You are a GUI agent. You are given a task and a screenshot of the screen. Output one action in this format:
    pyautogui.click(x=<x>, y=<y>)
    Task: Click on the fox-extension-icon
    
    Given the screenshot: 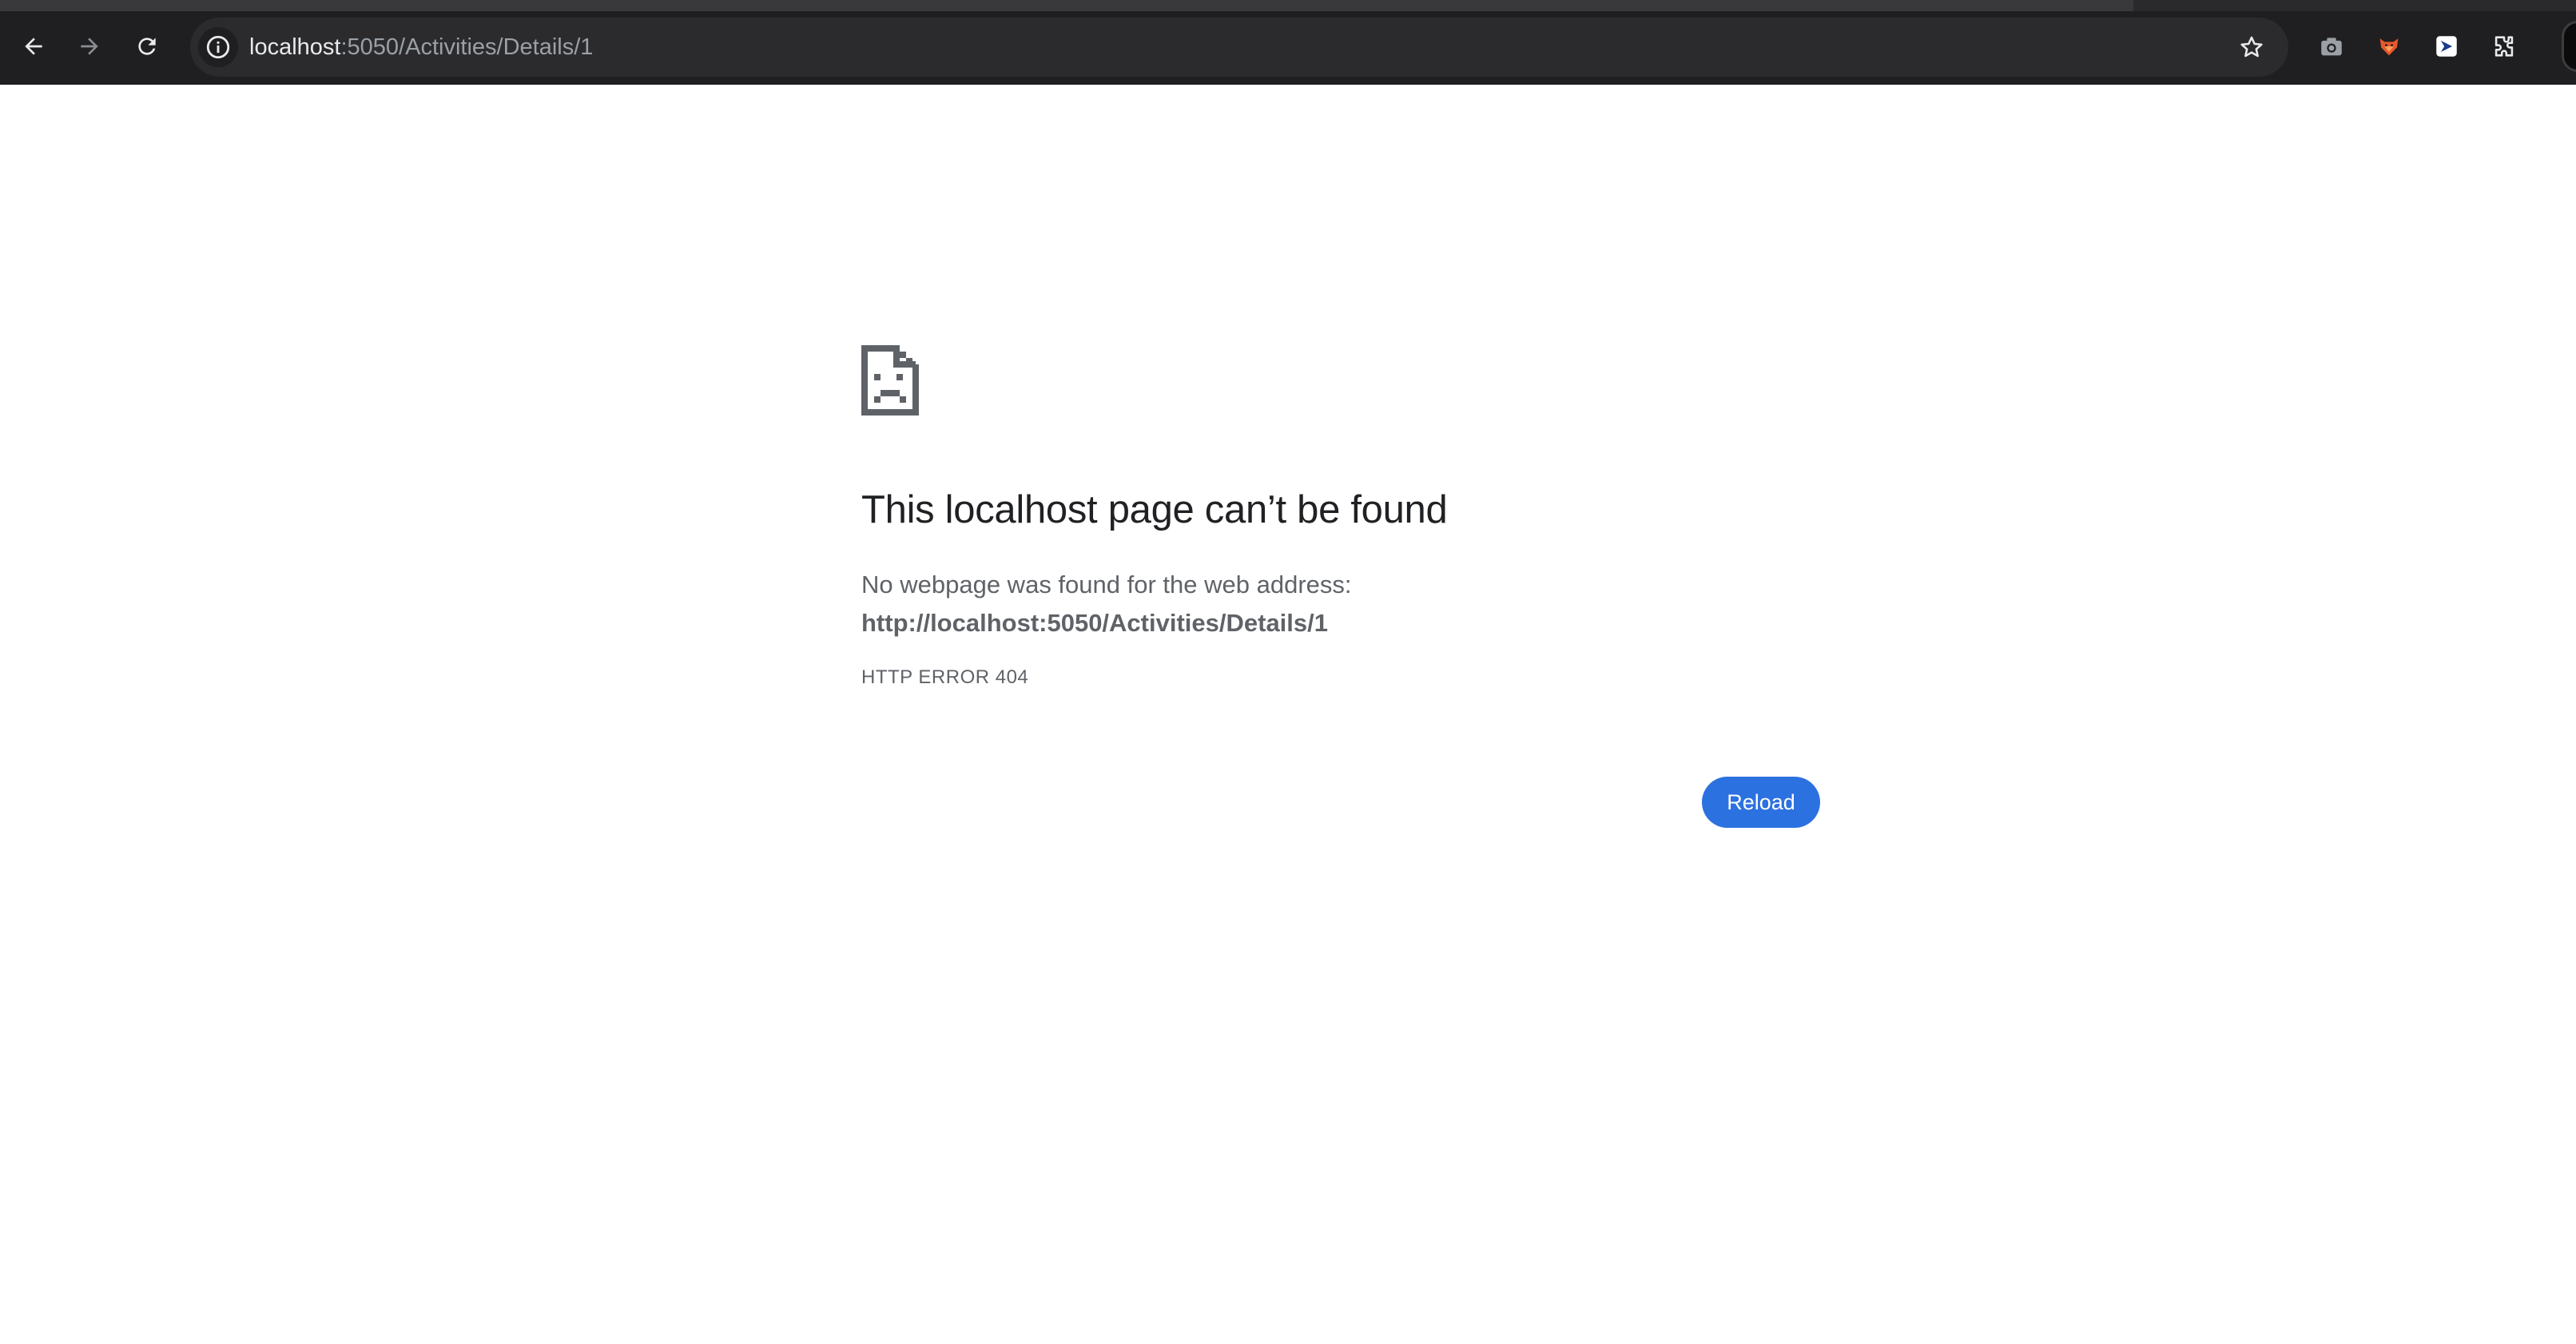 What is the action you would take?
    pyautogui.click(x=2389, y=47)
    